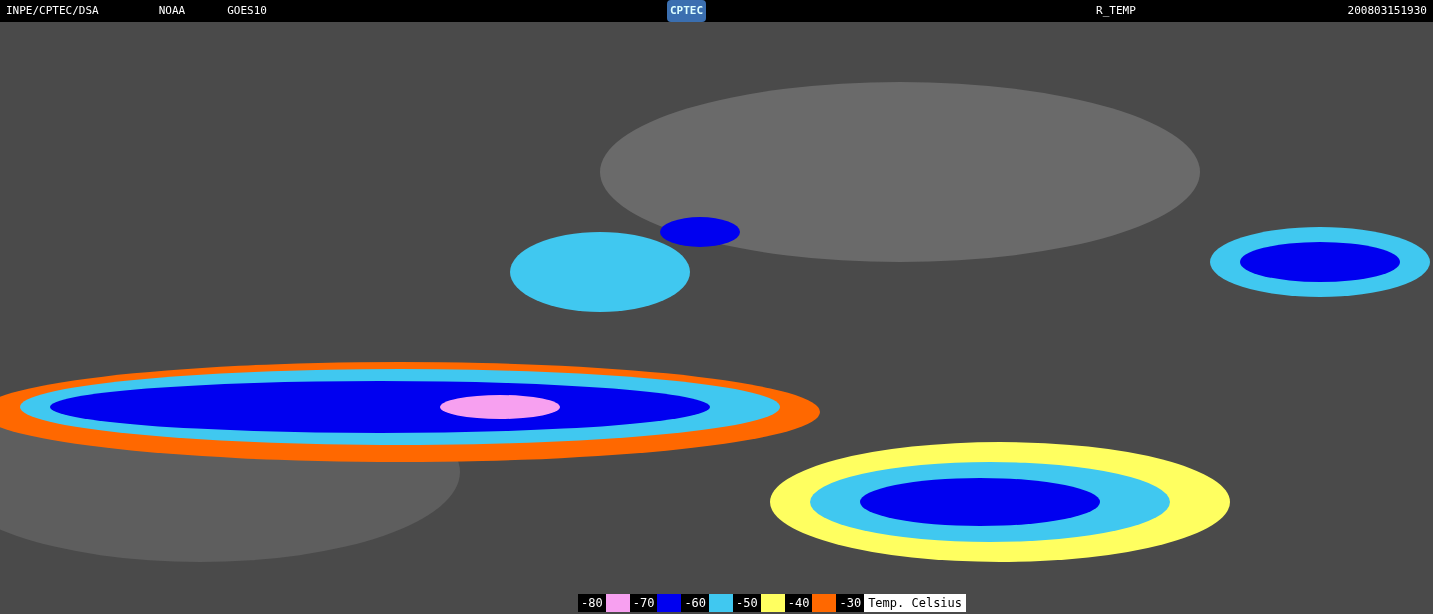 This screenshot has width=1433, height=614. Describe the element at coordinates (643, 603) in the screenshot. I see `legend-label: -70` at that location.